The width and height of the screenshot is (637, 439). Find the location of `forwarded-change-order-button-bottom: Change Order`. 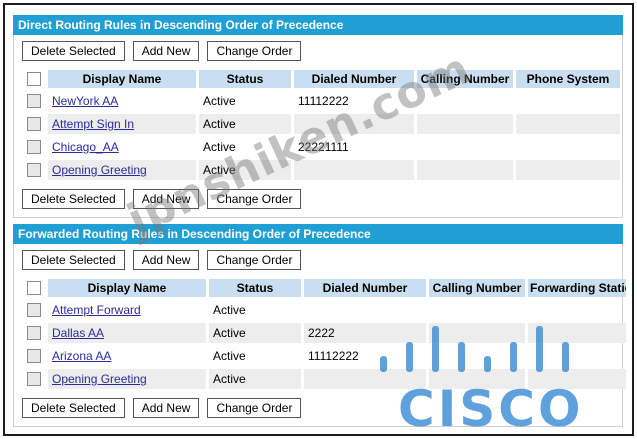

forwarded-change-order-button-bottom: Change Order is located at coordinates (254, 408).